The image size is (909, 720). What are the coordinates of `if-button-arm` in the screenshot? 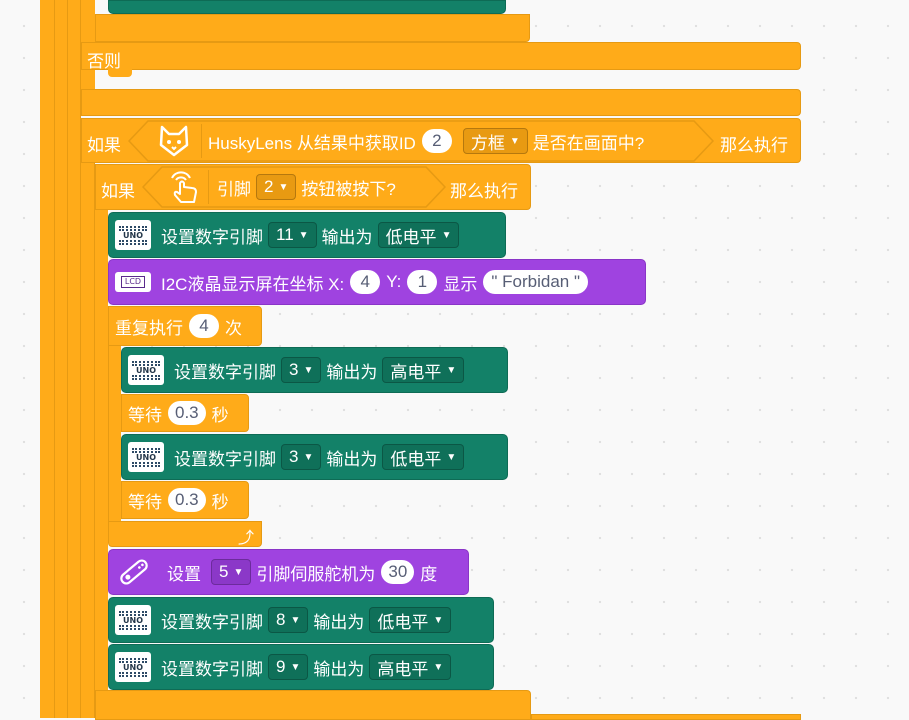 It's located at (101, 464).